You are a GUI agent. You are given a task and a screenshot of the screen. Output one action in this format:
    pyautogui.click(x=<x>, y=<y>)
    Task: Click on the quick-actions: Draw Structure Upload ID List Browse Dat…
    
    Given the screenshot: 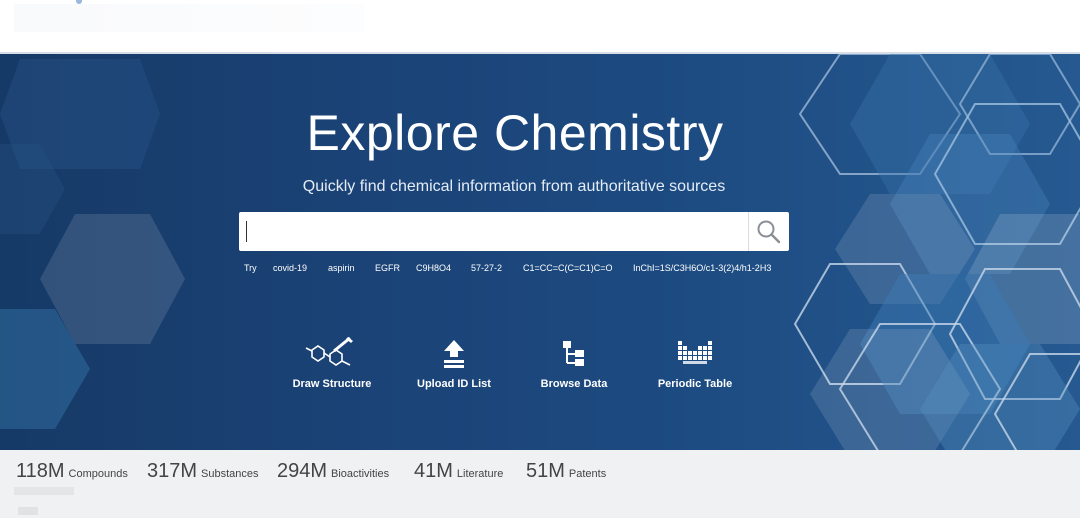 What is the action you would take?
    pyautogui.click(x=540, y=366)
    